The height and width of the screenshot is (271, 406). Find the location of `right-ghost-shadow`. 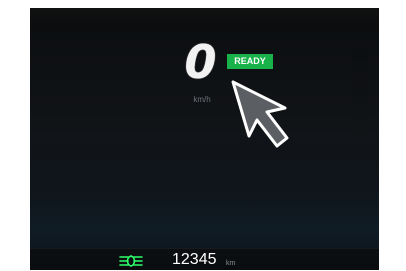

right-ghost-shadow is located at coordinates (360, 113).